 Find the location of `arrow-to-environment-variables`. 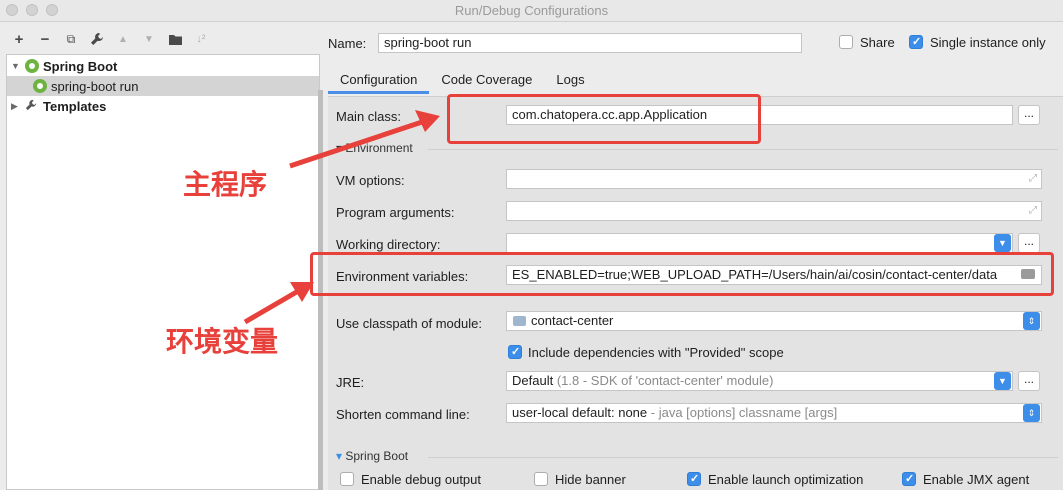

arrow-to-environment-variables is located at coordinates (272, 306).